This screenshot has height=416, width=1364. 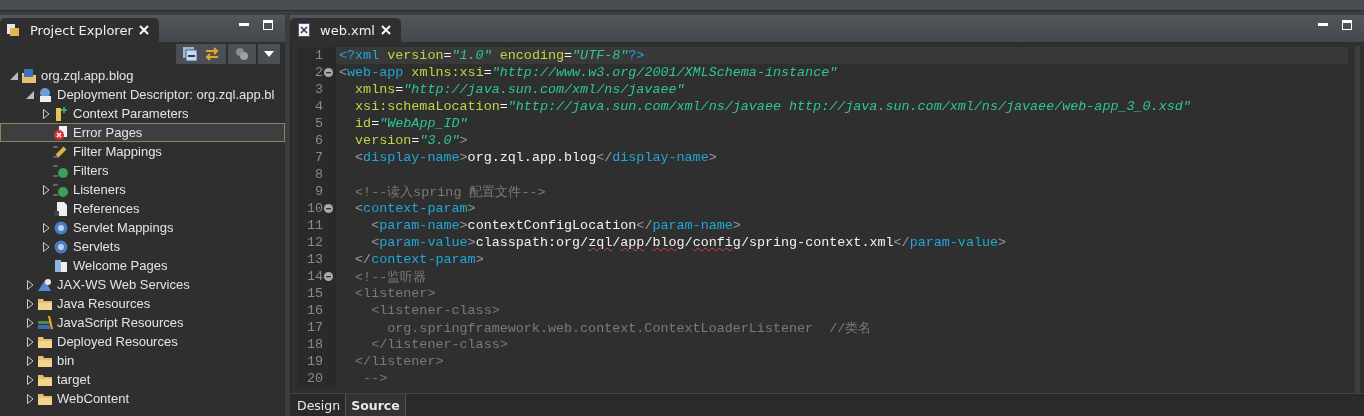 I want to click on line-number: 3, so click(x=318, y=89).